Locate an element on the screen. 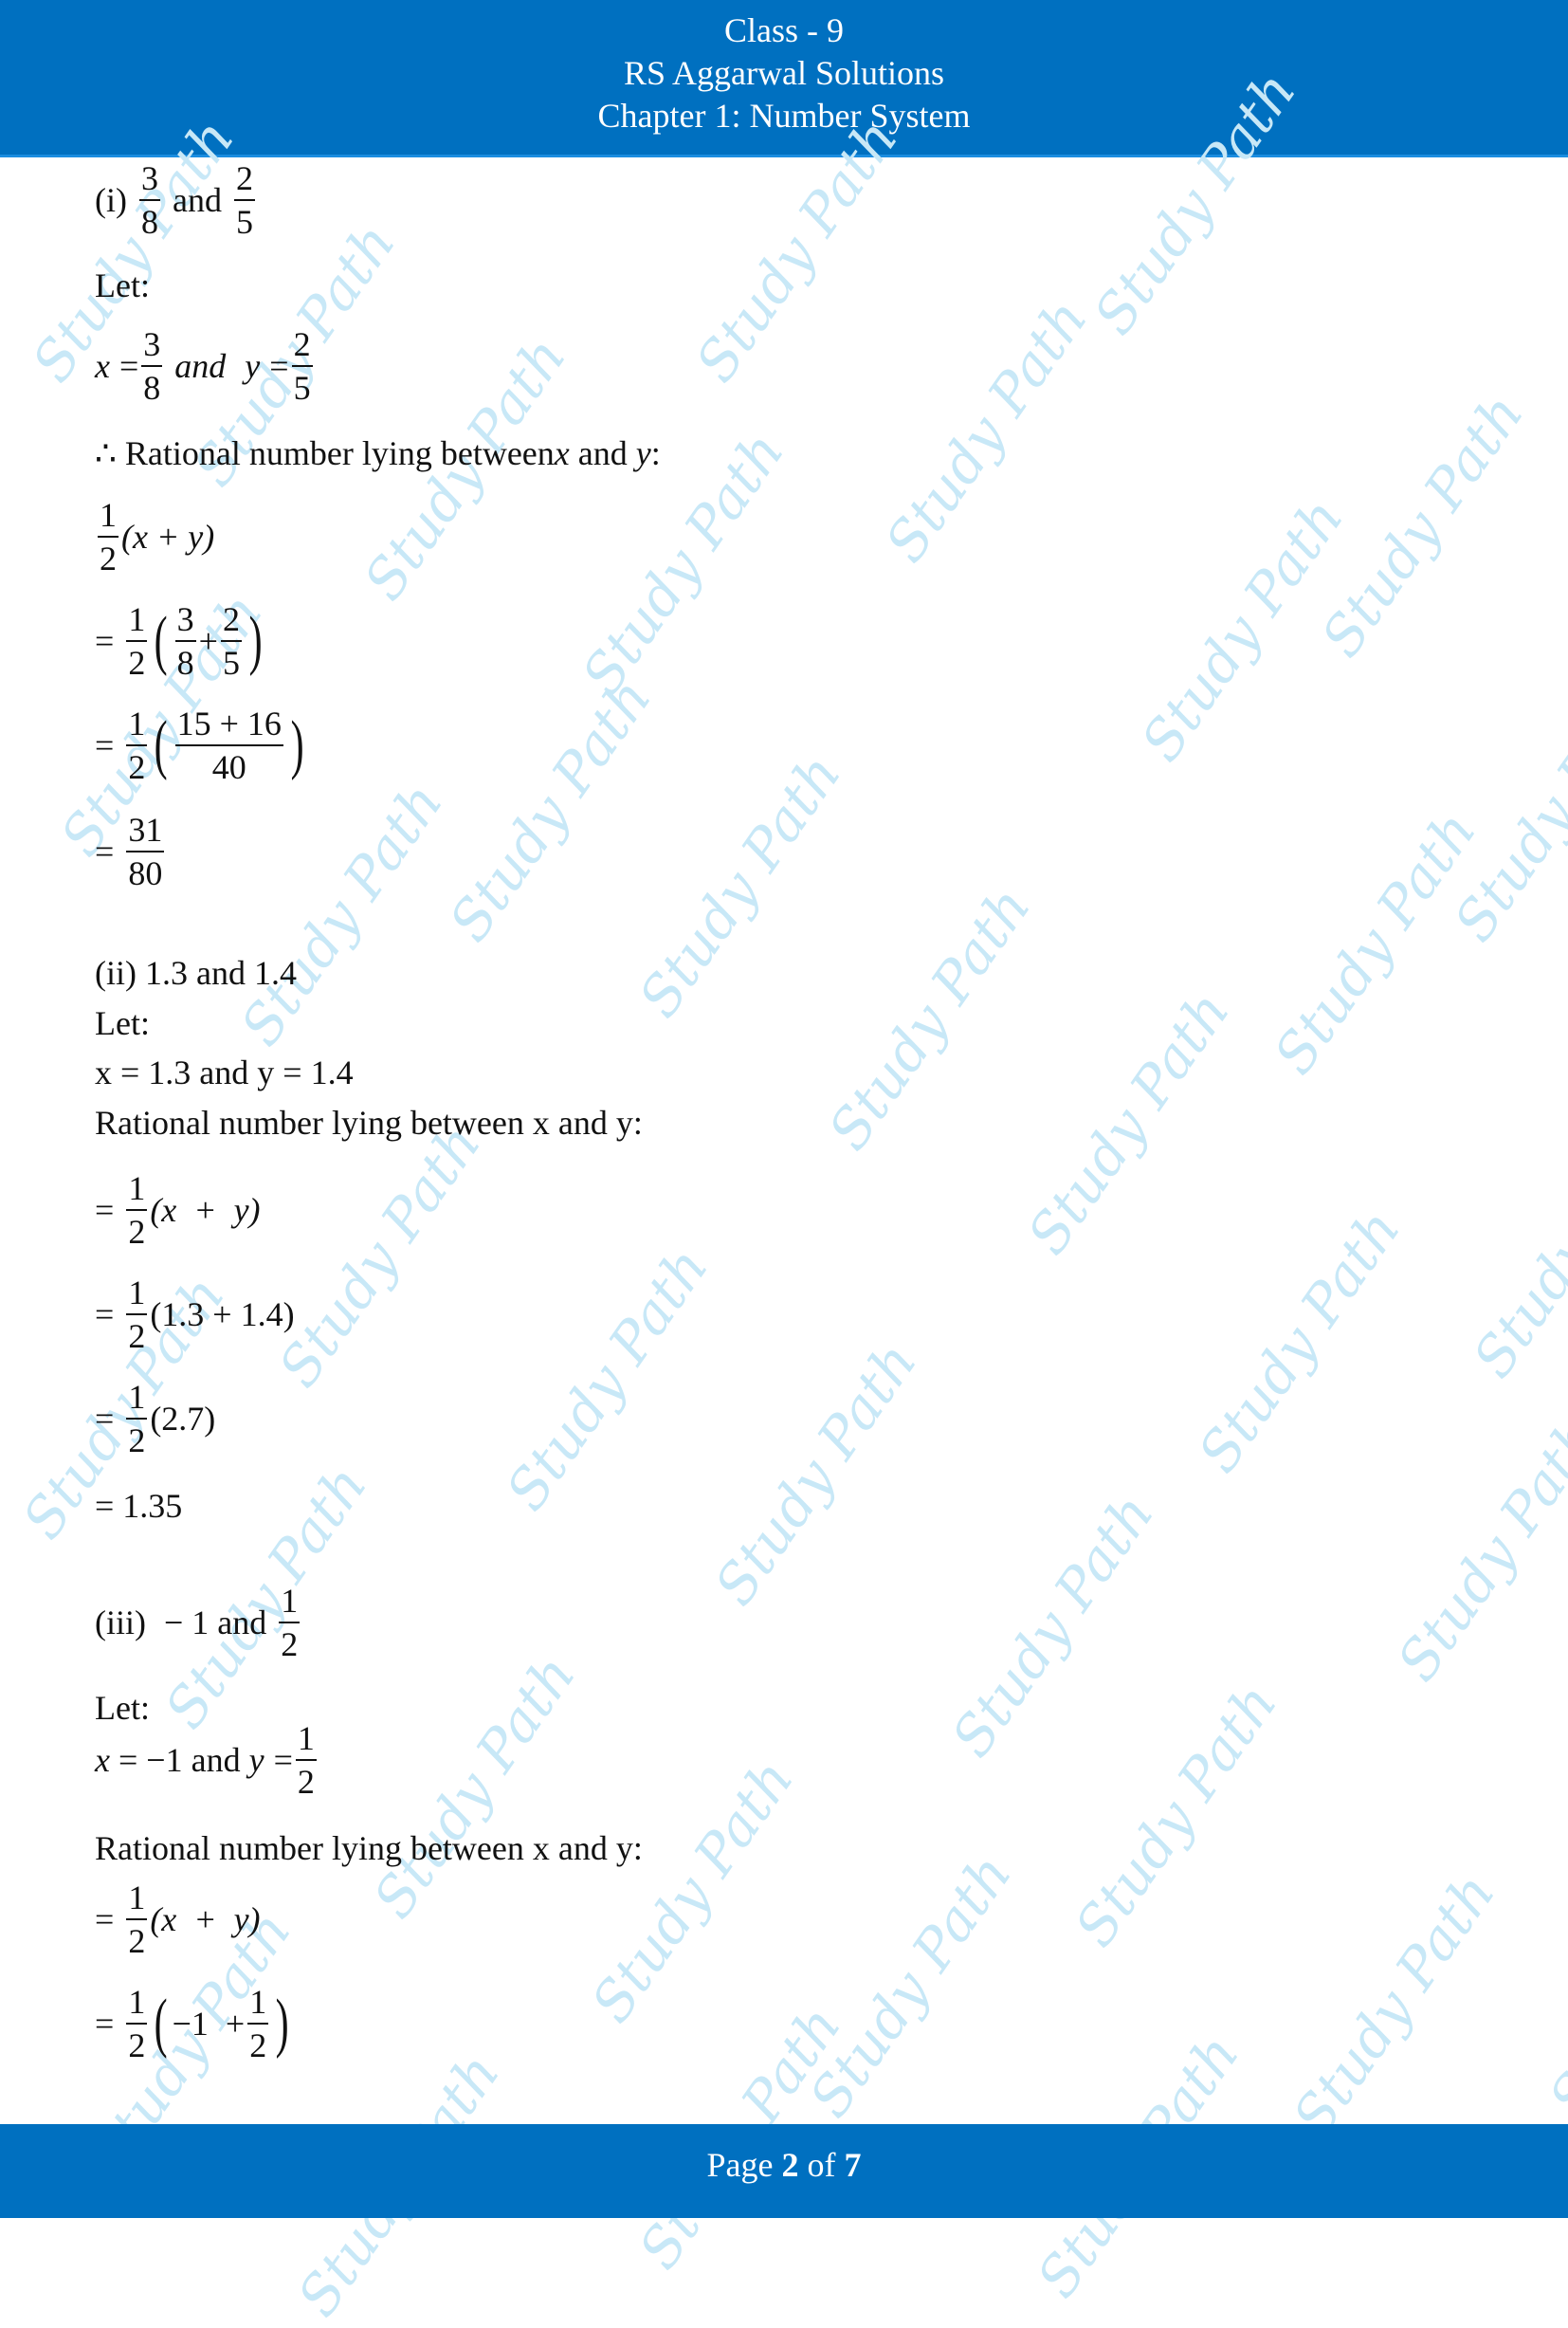 The width and height of the screenshot is (1568, 2328). fraction: 15 + 16 40 is located at coordinates (228, 745).